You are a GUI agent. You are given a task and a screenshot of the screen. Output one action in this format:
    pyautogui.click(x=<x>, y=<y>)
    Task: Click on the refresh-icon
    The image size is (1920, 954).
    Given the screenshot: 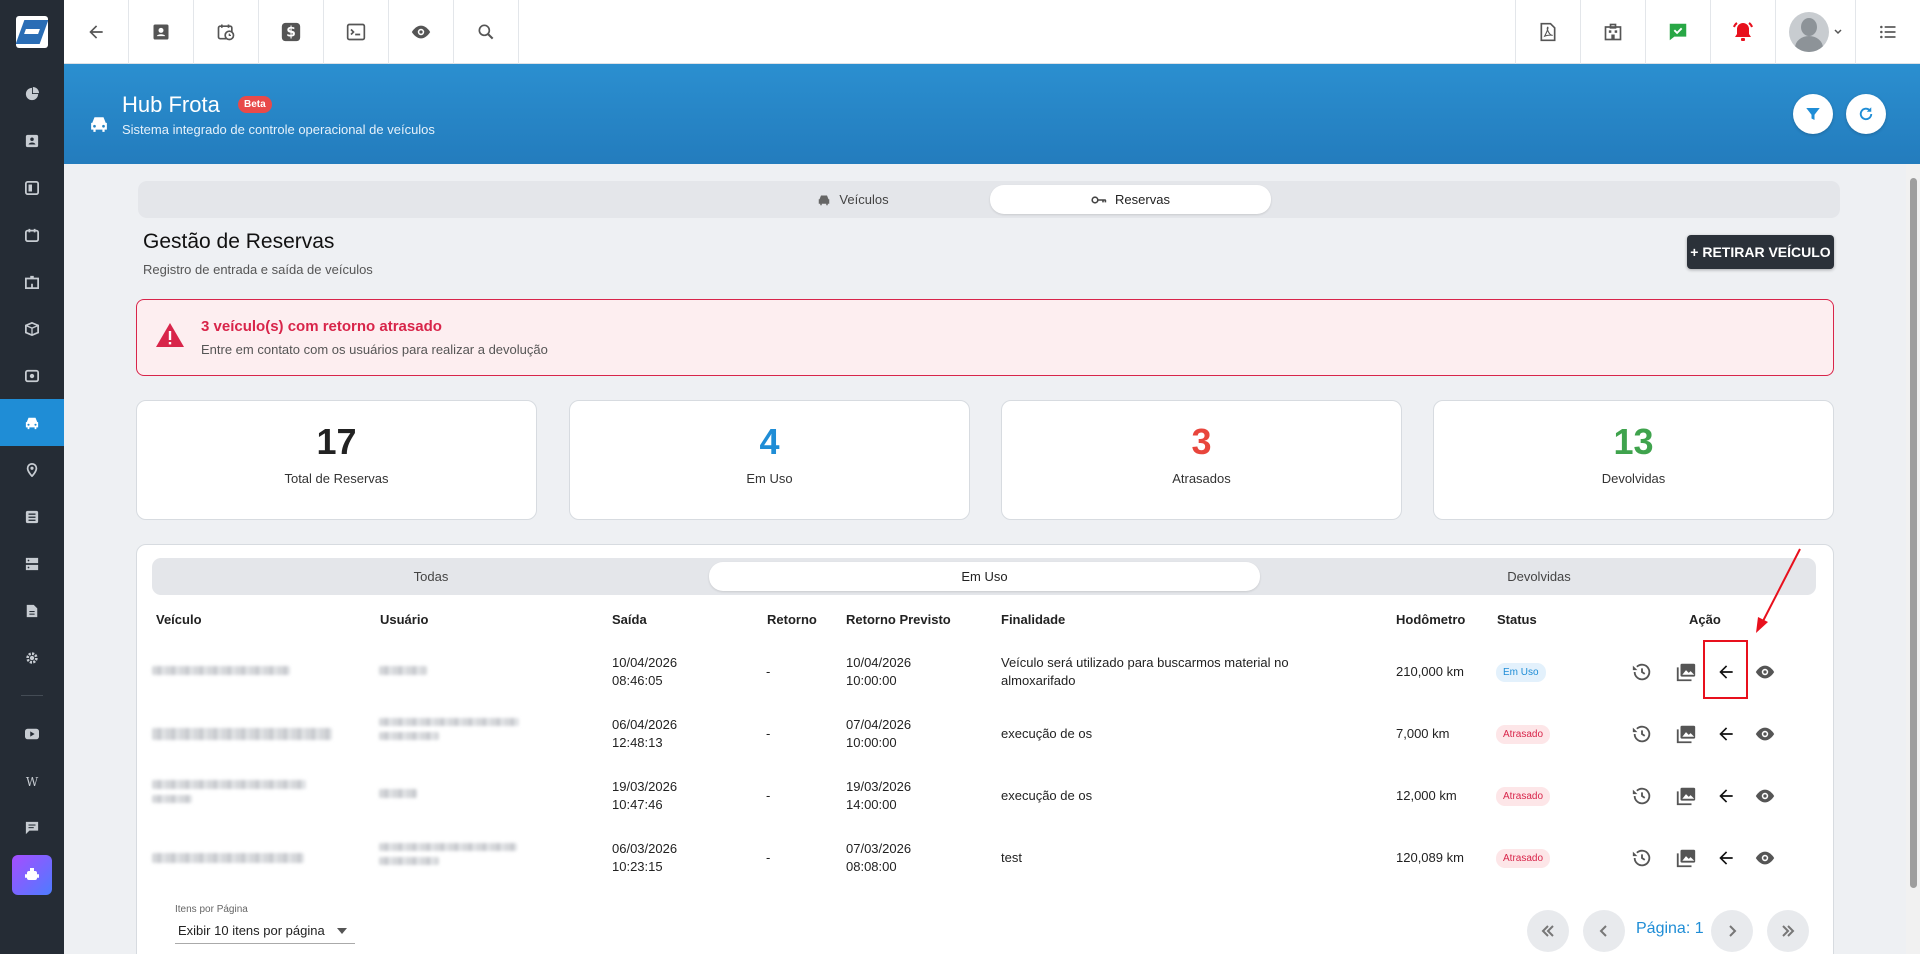 What is the action you would take?
    pyautogui.click(x=1866, y=114)
    